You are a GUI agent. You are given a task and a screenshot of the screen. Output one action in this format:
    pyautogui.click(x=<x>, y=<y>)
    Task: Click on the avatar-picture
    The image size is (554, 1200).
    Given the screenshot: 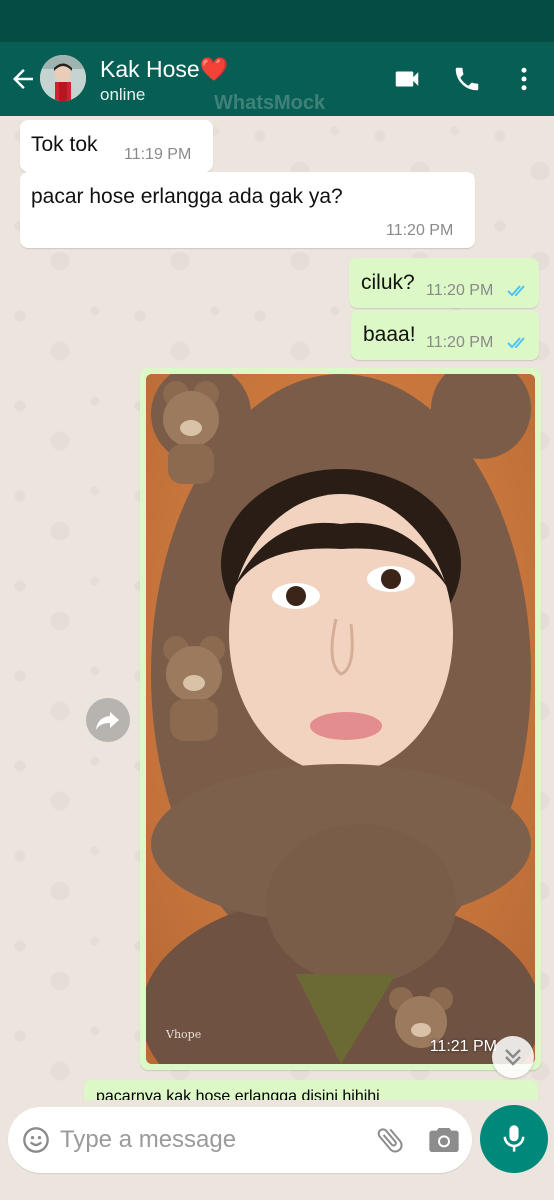 What is the action you would take?
    pyautogui.click(x=63, y=78)
    